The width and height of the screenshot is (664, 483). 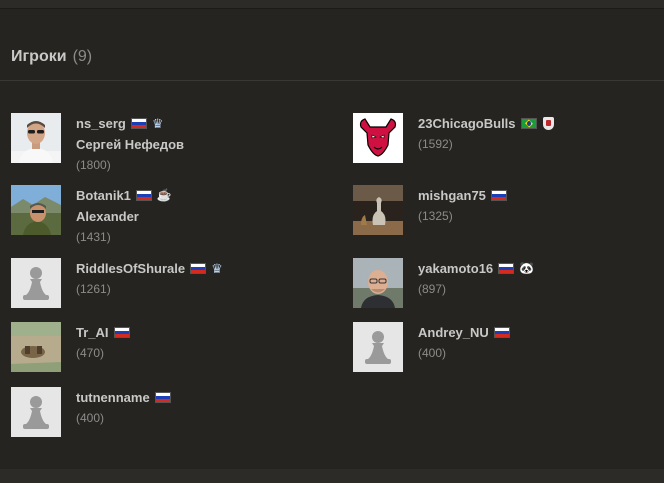 What do you see at coordinates (432, 289) in the screenshot?
I see `player-rating: (897)` at bounding box center [432, 289].